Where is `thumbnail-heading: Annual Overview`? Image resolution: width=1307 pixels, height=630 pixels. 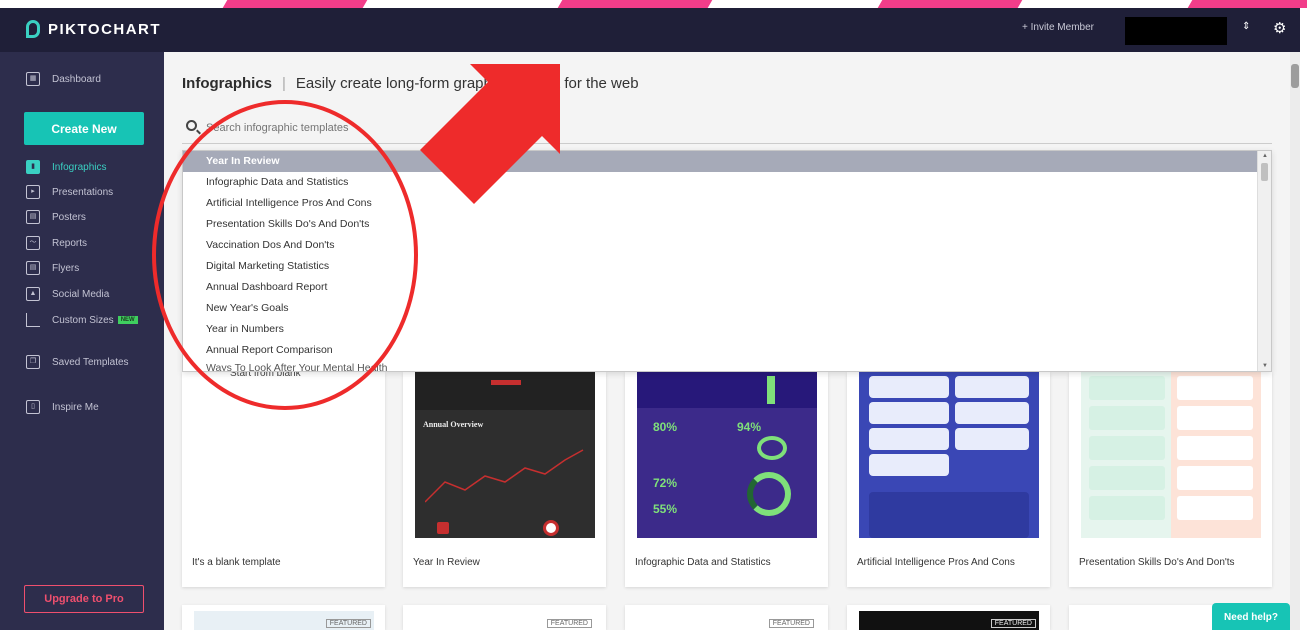
thumbnail-heading: Annual Overview is located at coordinates (453, 424).